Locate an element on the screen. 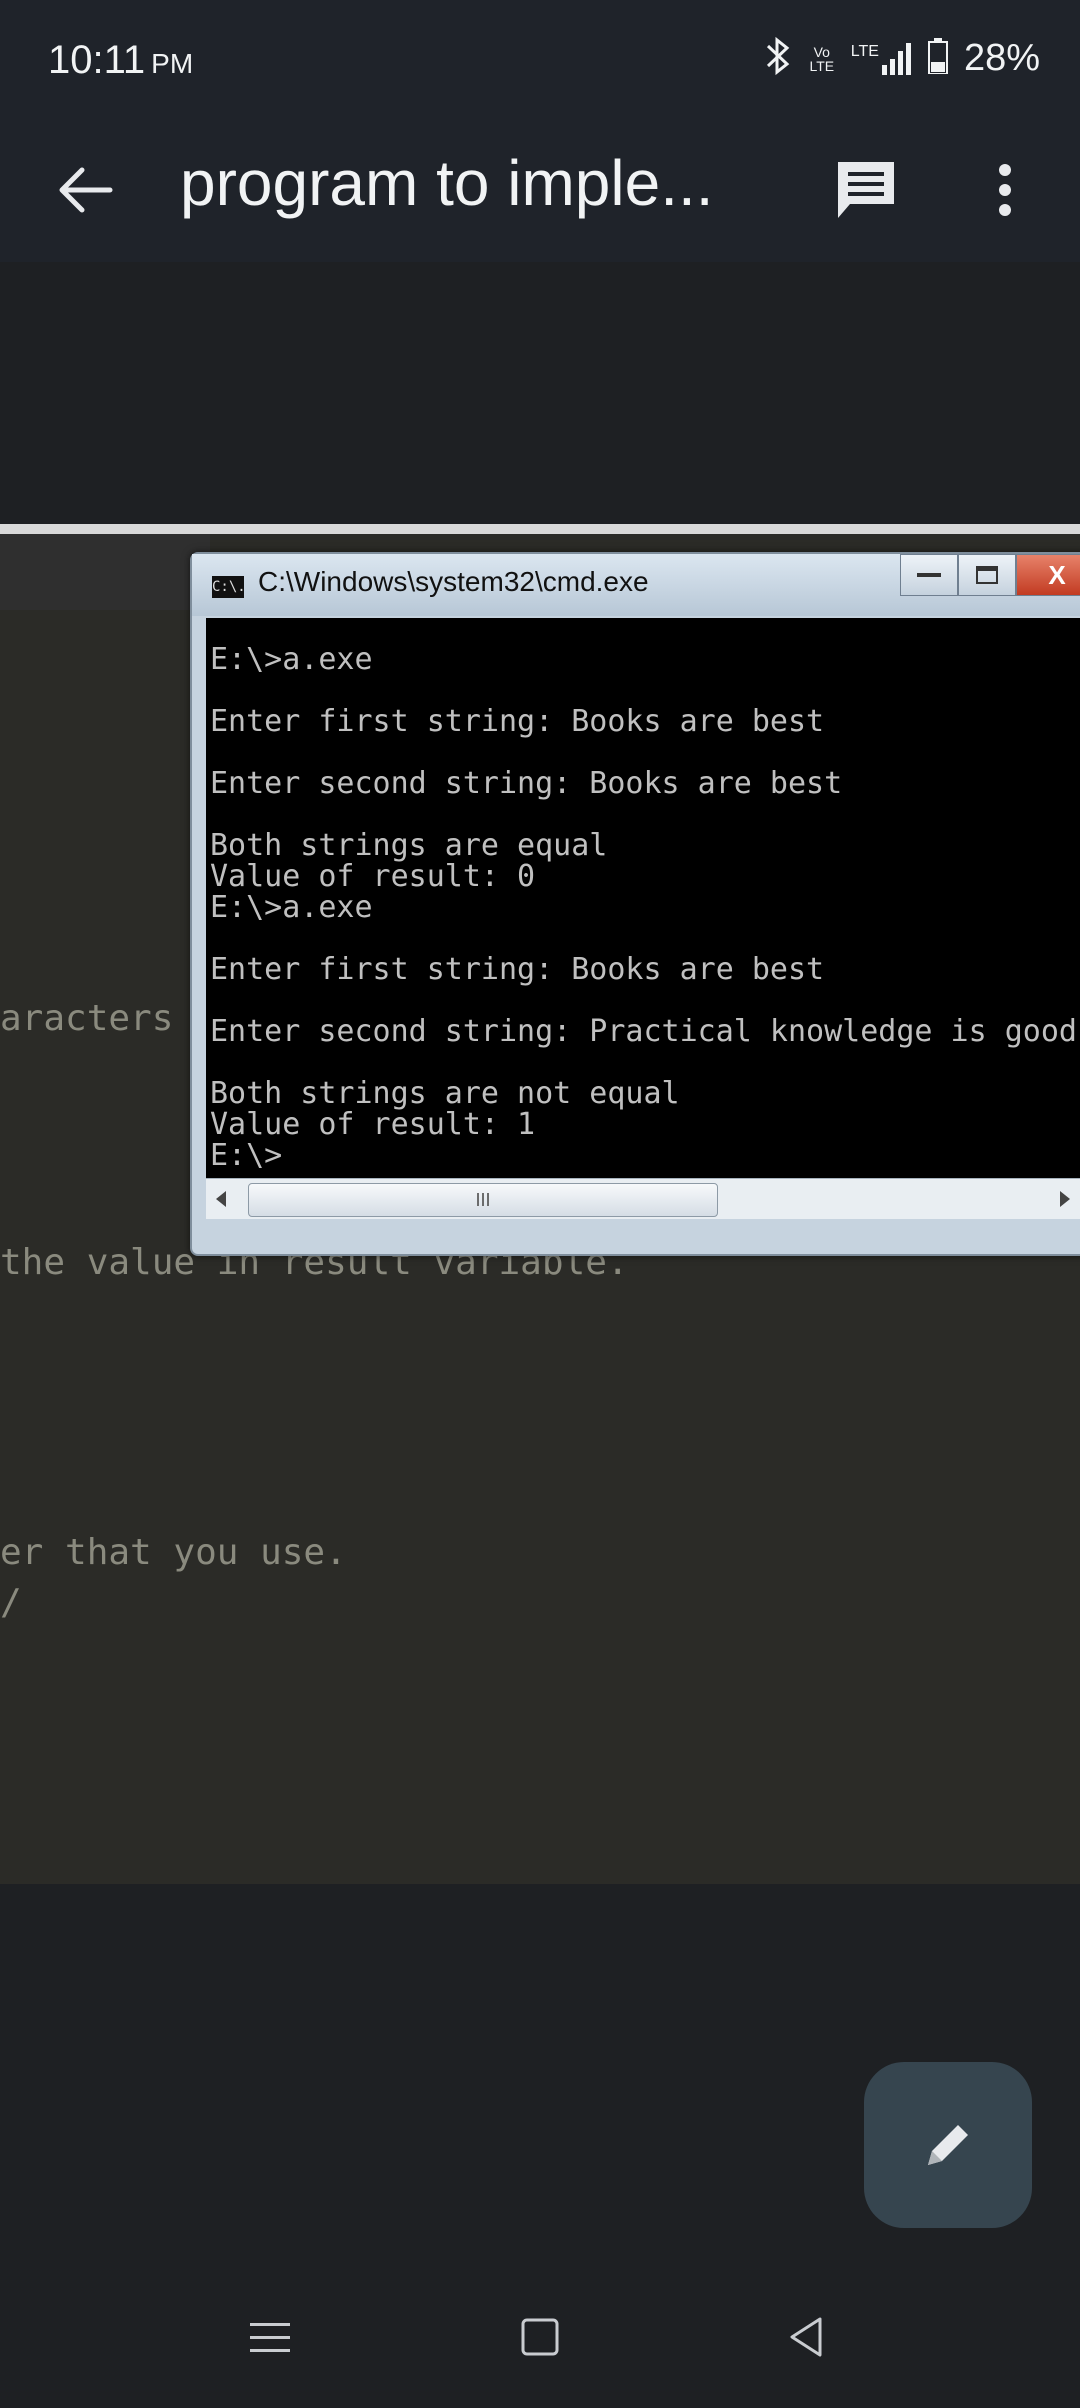  minimize-icon is located at coordinates (929, 575).